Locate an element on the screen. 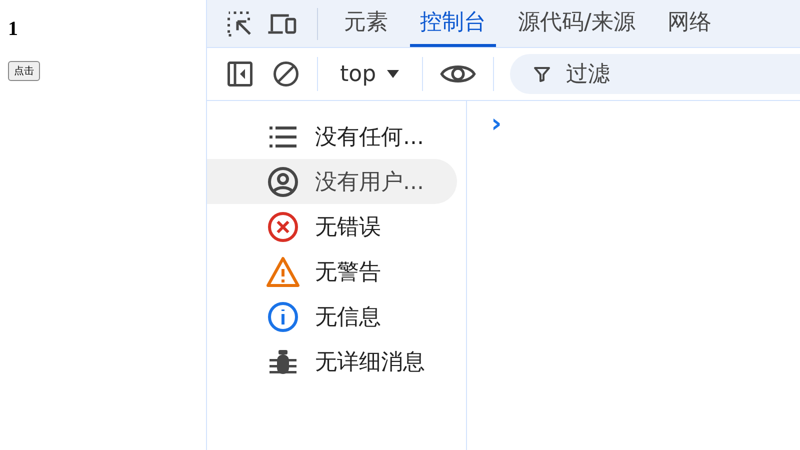  sidebar-item: 无警告 is located at coordinates (332, 271).